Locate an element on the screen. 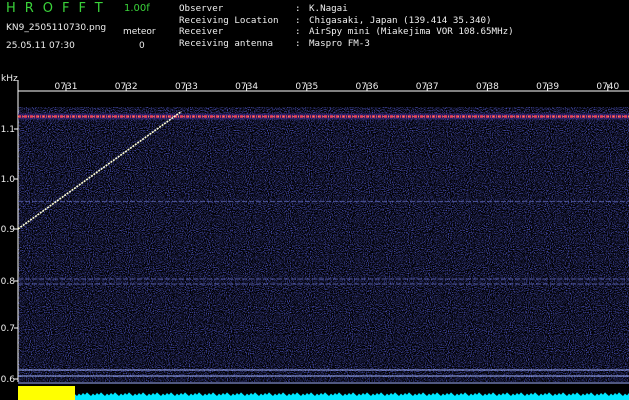 The height and width of the screenshot is (400, 629). info-value: AirSpy mini (Miakejima VOR 108.65MHz) is located at coordinates (411, 32).